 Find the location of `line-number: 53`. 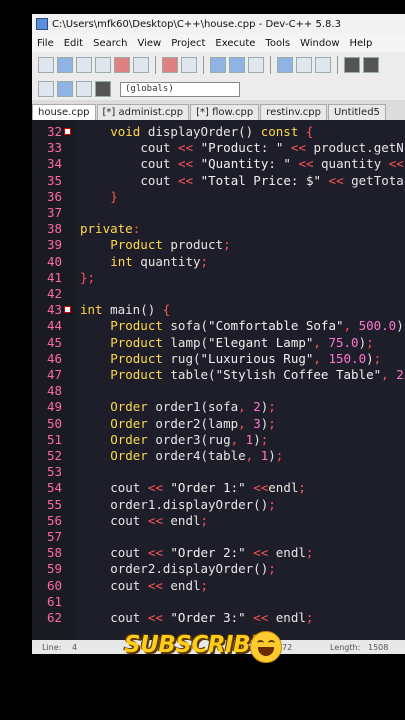

line-number: 53 is located at coordinates (54, 472).